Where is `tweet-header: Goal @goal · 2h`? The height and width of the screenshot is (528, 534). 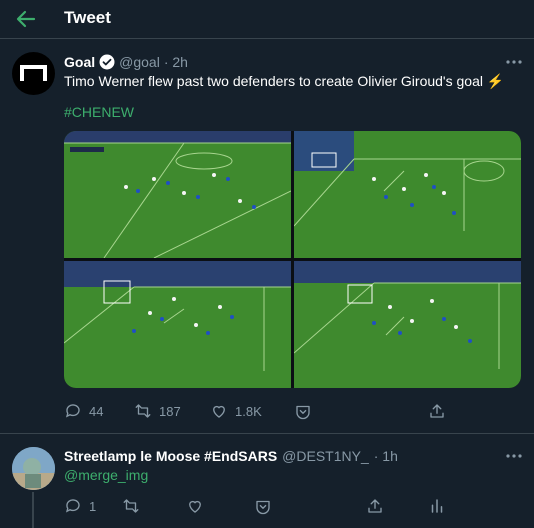
tweet-header: Goal @goal · 2h is located at coordinates (126, 62).